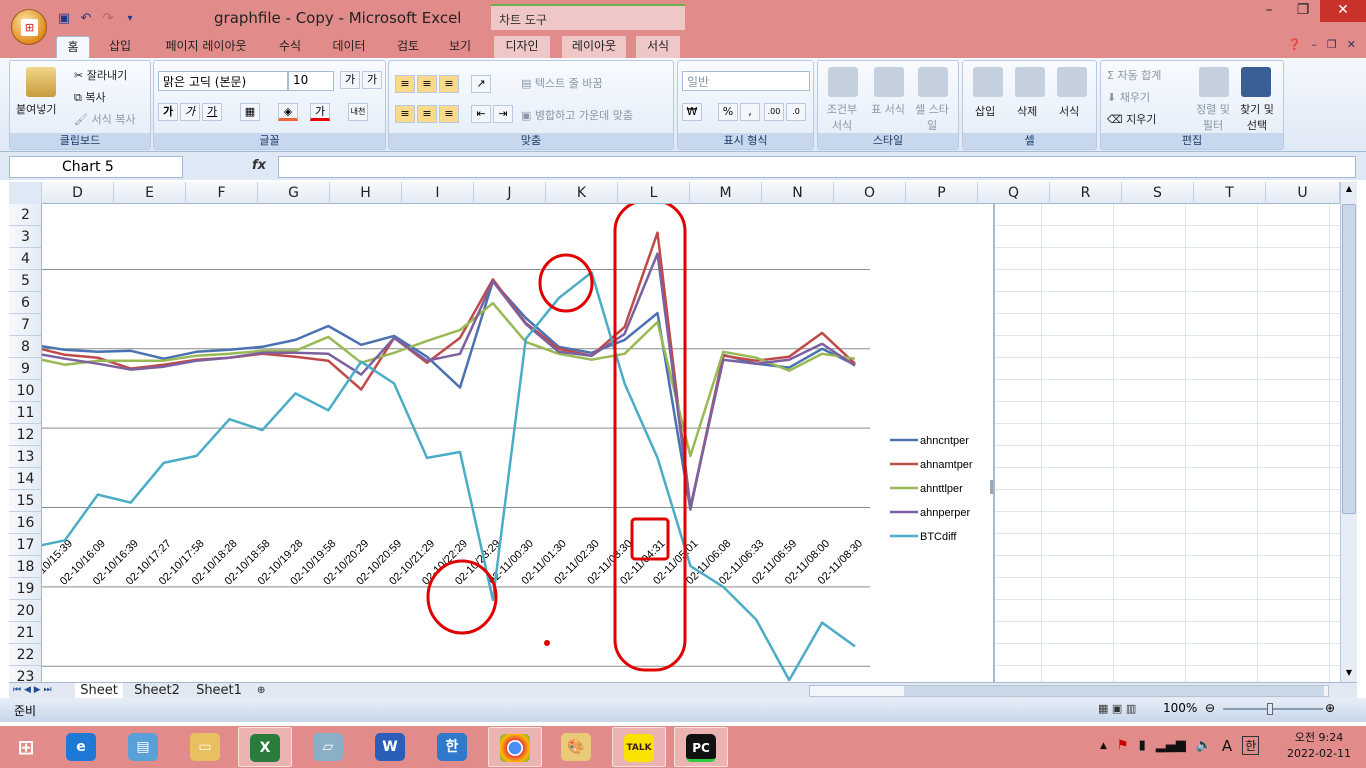 The image size is (1366, 768). Describe the element at coordinates (108, 19) in the screenshot. I see `redo-icon: ↷` at that location.